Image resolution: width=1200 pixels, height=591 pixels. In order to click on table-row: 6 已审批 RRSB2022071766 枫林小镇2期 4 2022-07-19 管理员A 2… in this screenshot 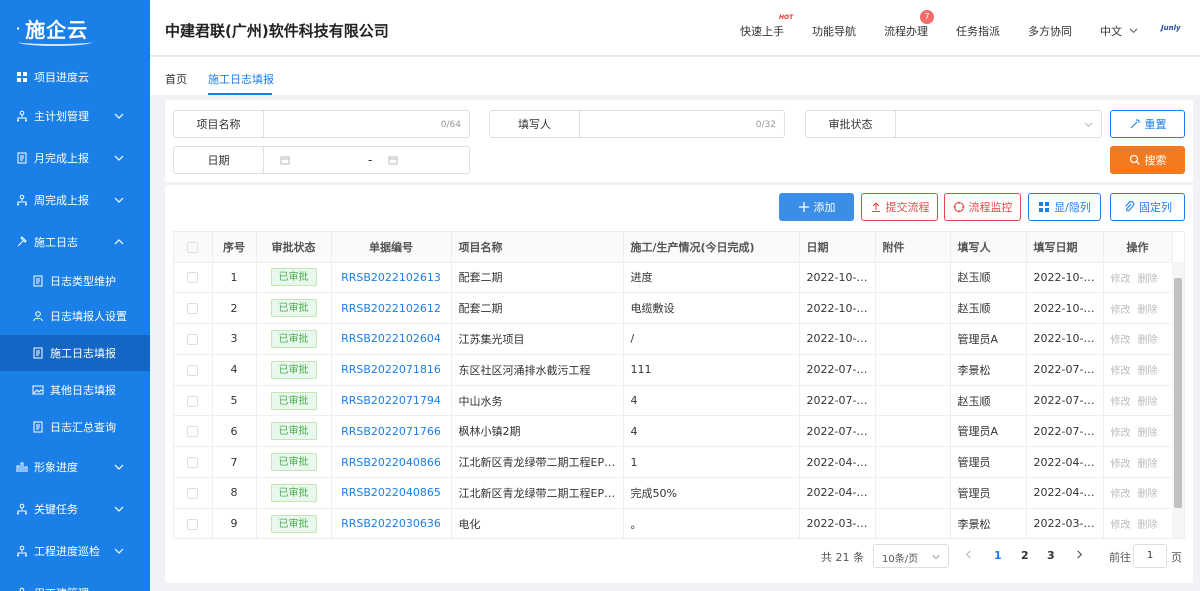, I will do `click(673, 431)`.